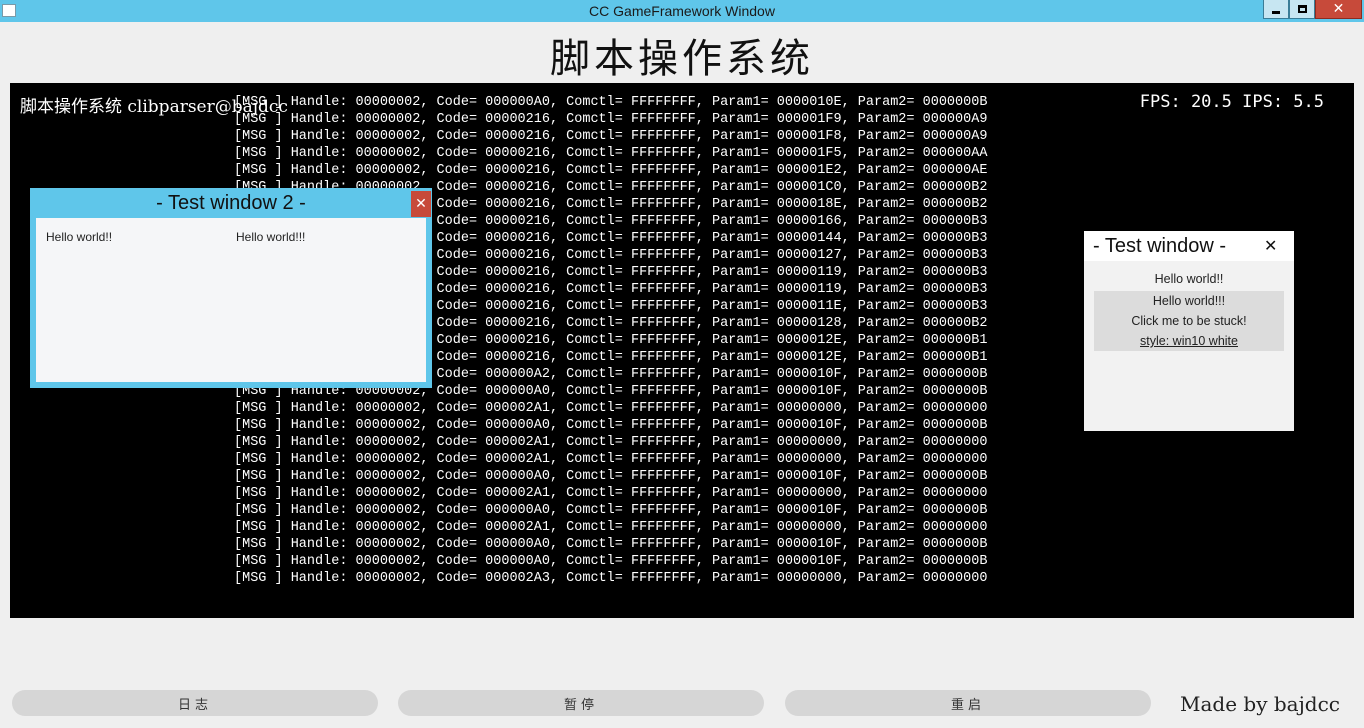  What do you see at coordinates (1189, 321) in the screenshot?
I see `stuck-button: Click me to be stuck!` at bounding box center [1189, 321].